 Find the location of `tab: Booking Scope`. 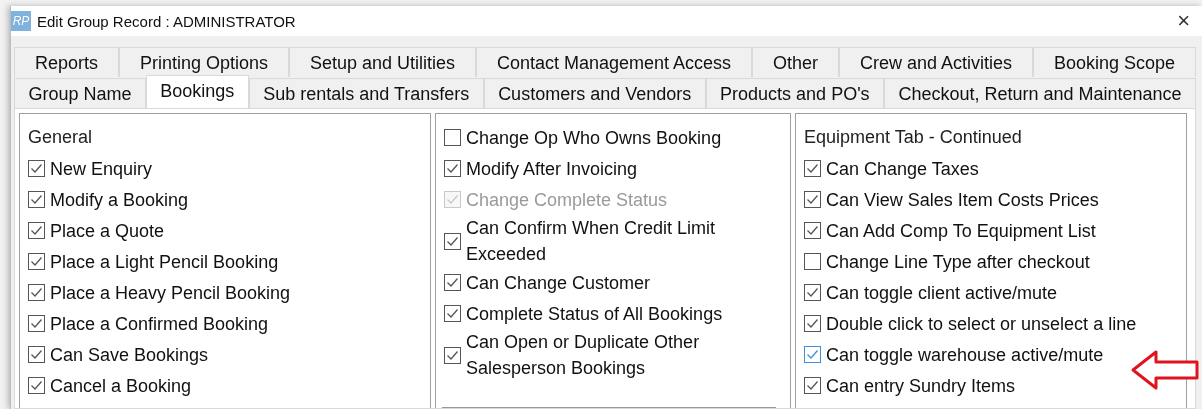

tab: Booking Scope is located at coordinates (1114, 62).